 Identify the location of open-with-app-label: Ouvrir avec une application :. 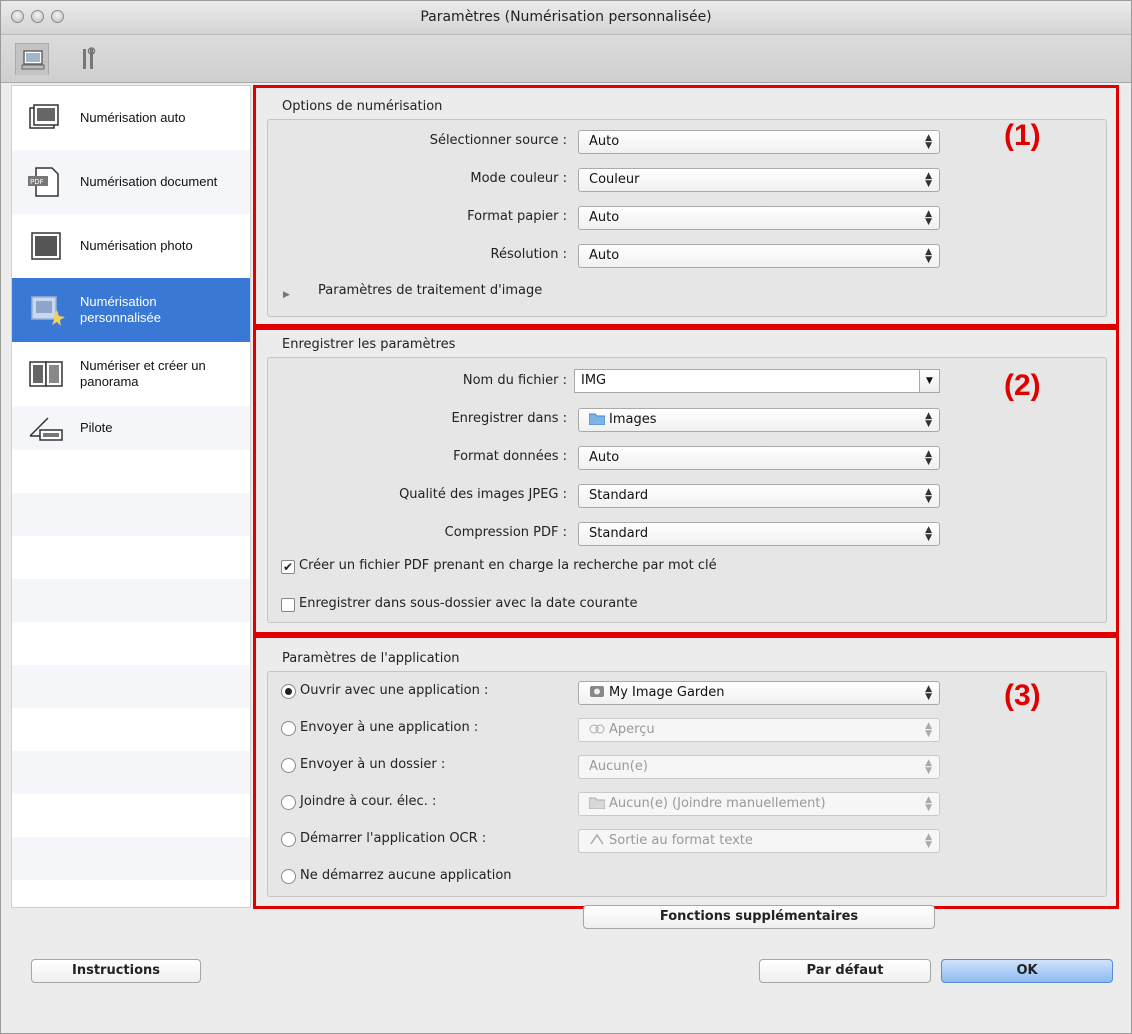
(394, 690).